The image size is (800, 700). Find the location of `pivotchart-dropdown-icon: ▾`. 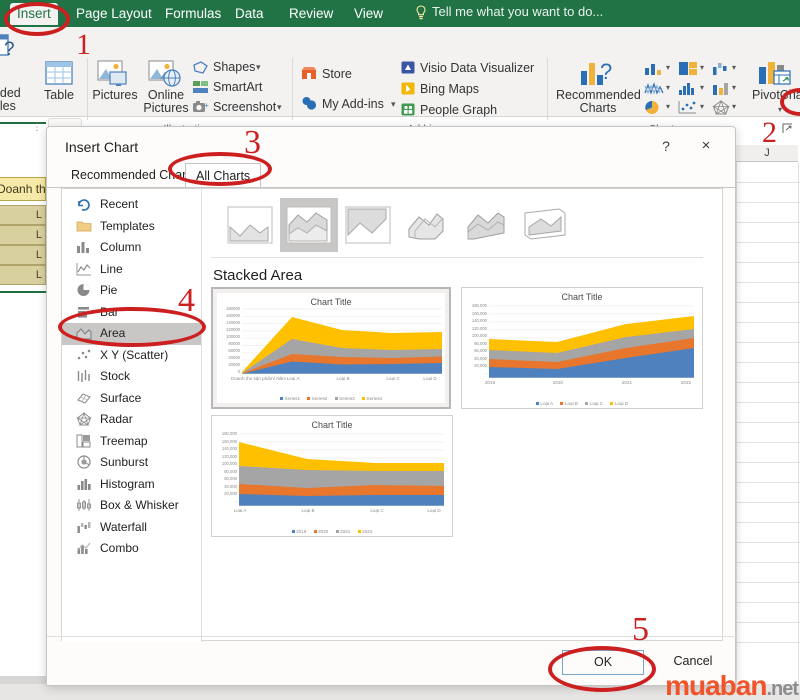

pivotchart-dropdown-icon: ▾ is located at coordinates (780, 109).